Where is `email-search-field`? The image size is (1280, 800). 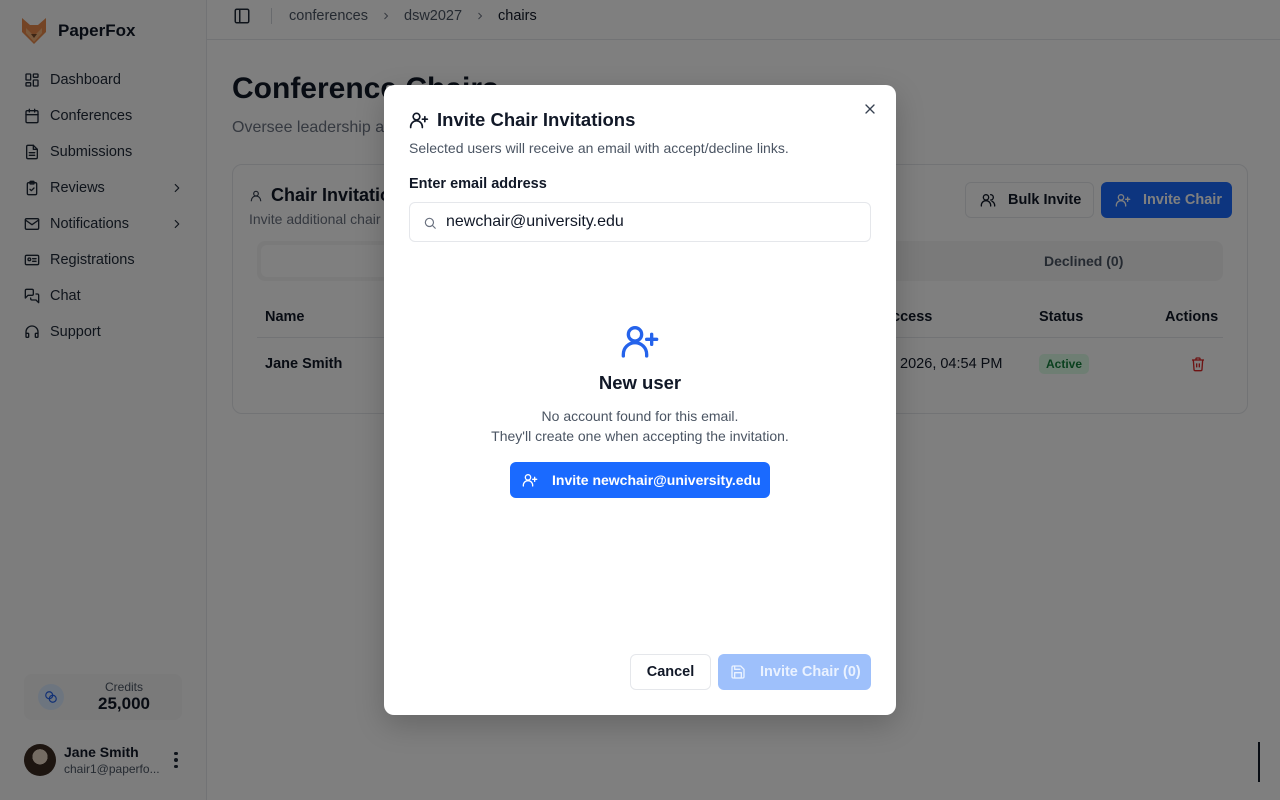 email-search-field is located at coordinates (640, 222).